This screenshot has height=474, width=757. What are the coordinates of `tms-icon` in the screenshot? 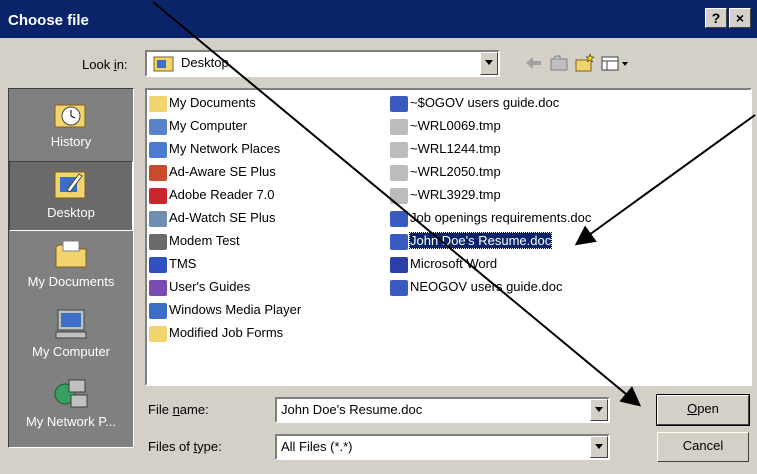 It's located at (158, 264).